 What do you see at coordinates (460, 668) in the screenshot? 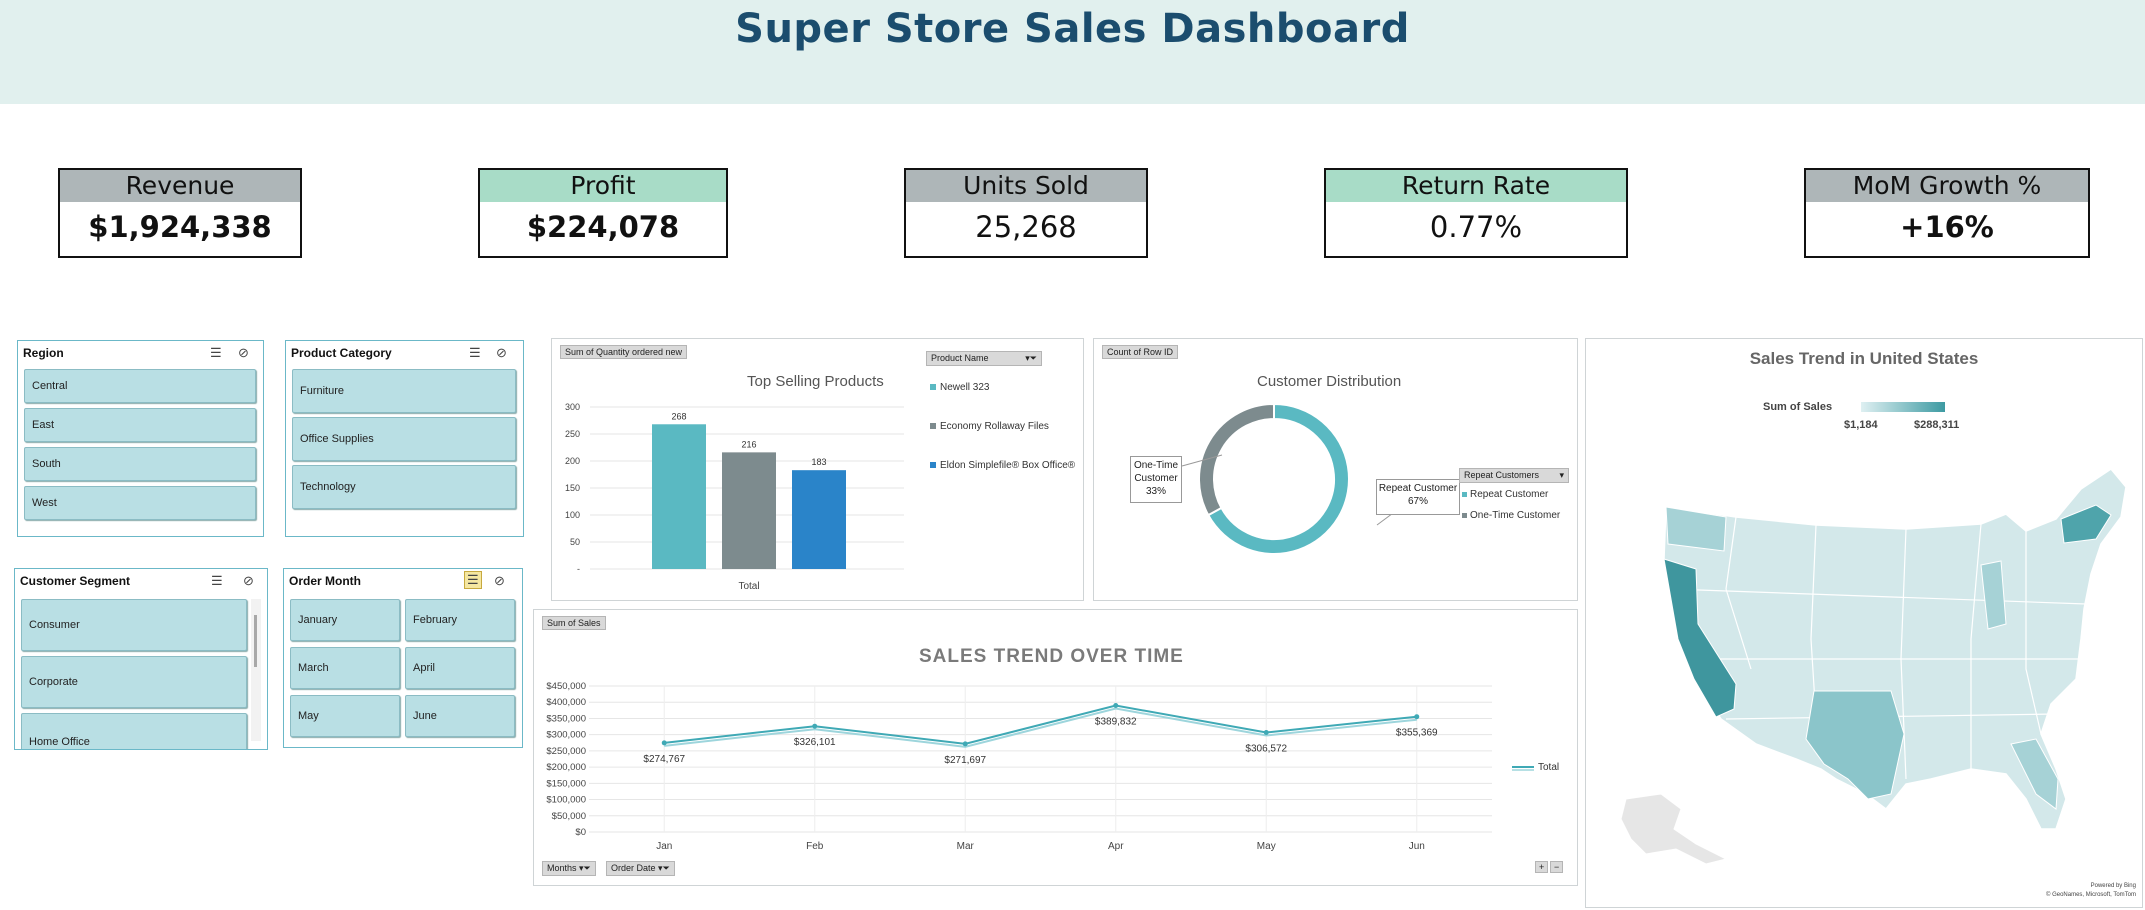
I see `slicer-item-april: April` at bounding box center [460, 668].